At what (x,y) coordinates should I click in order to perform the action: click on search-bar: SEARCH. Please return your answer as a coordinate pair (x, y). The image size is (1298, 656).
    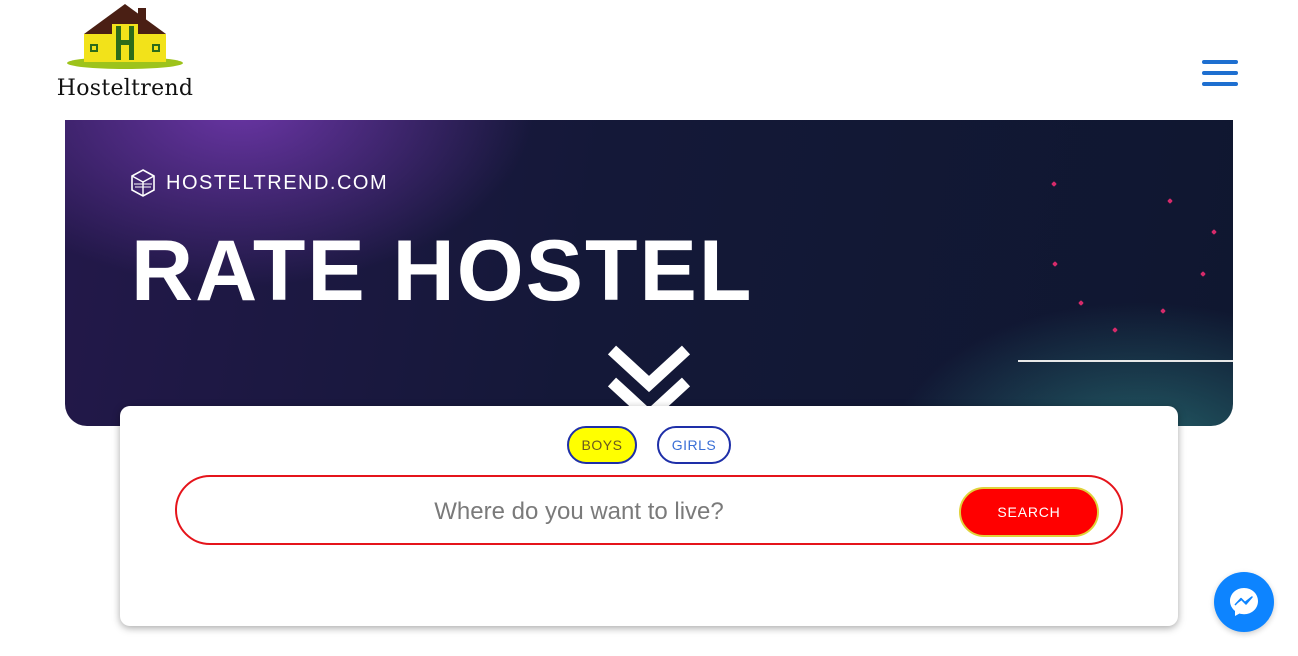
    Looking at the image, I should click on (649, 510).